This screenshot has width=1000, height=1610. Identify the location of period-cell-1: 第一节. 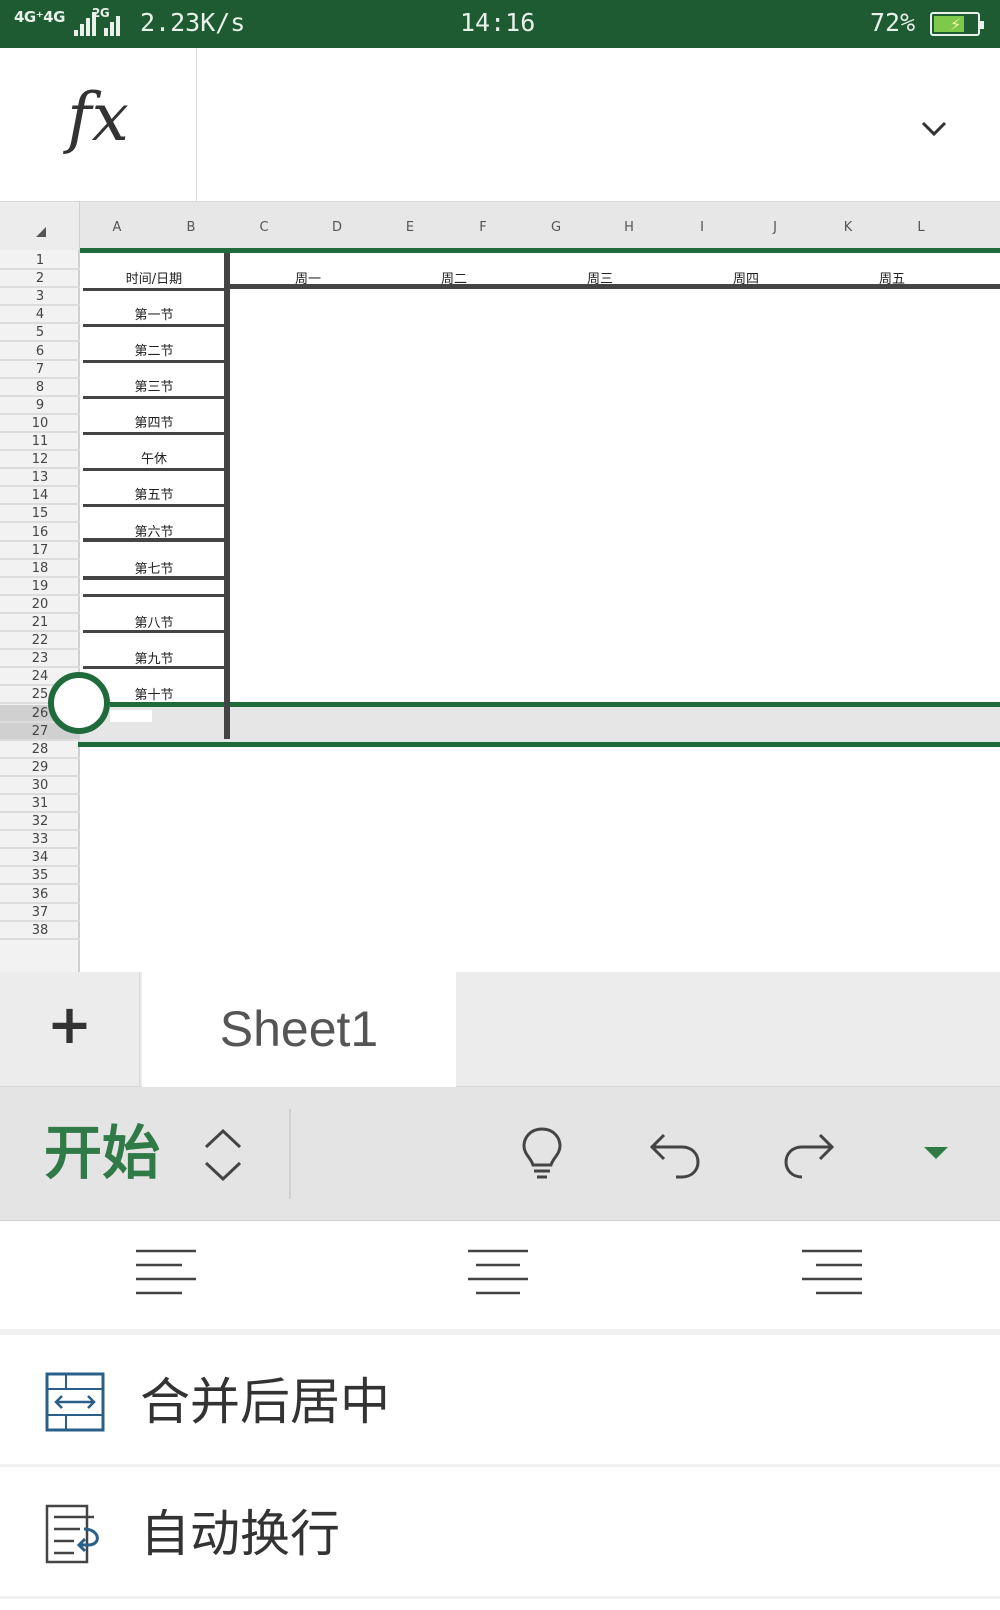
(154, 313).